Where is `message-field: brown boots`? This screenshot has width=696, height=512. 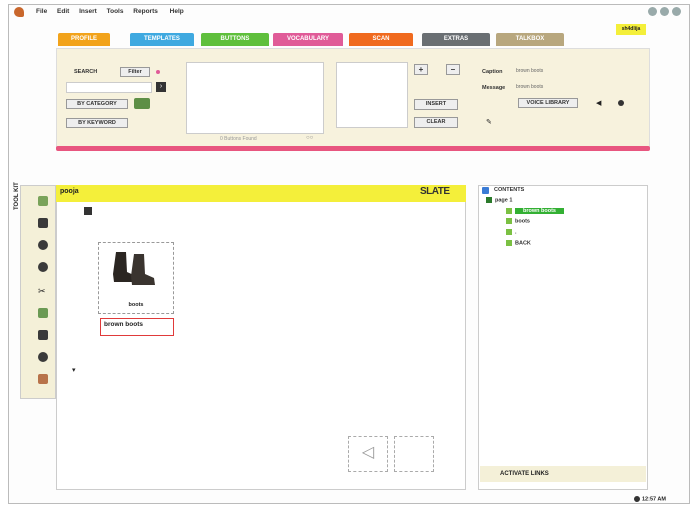
message-field: brown boots is located at coordinates (529, 87).